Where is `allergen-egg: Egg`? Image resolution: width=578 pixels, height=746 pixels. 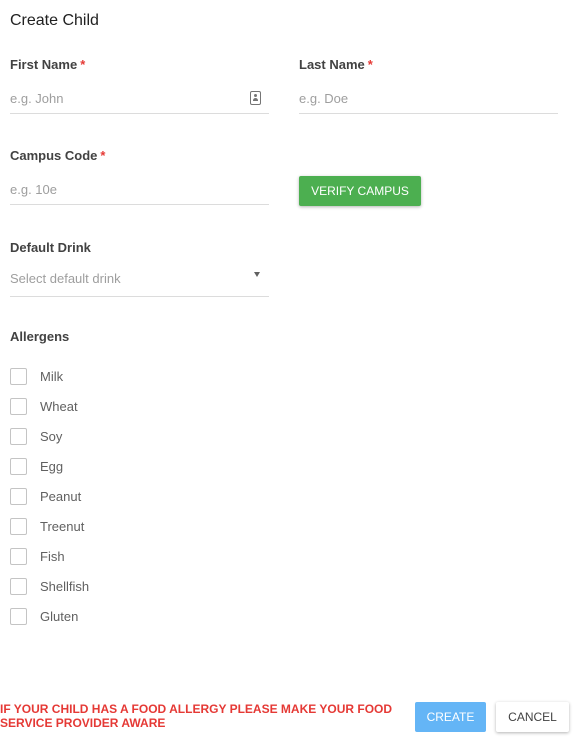
allergen-egg: Egg is located at coordinates (49, 466).